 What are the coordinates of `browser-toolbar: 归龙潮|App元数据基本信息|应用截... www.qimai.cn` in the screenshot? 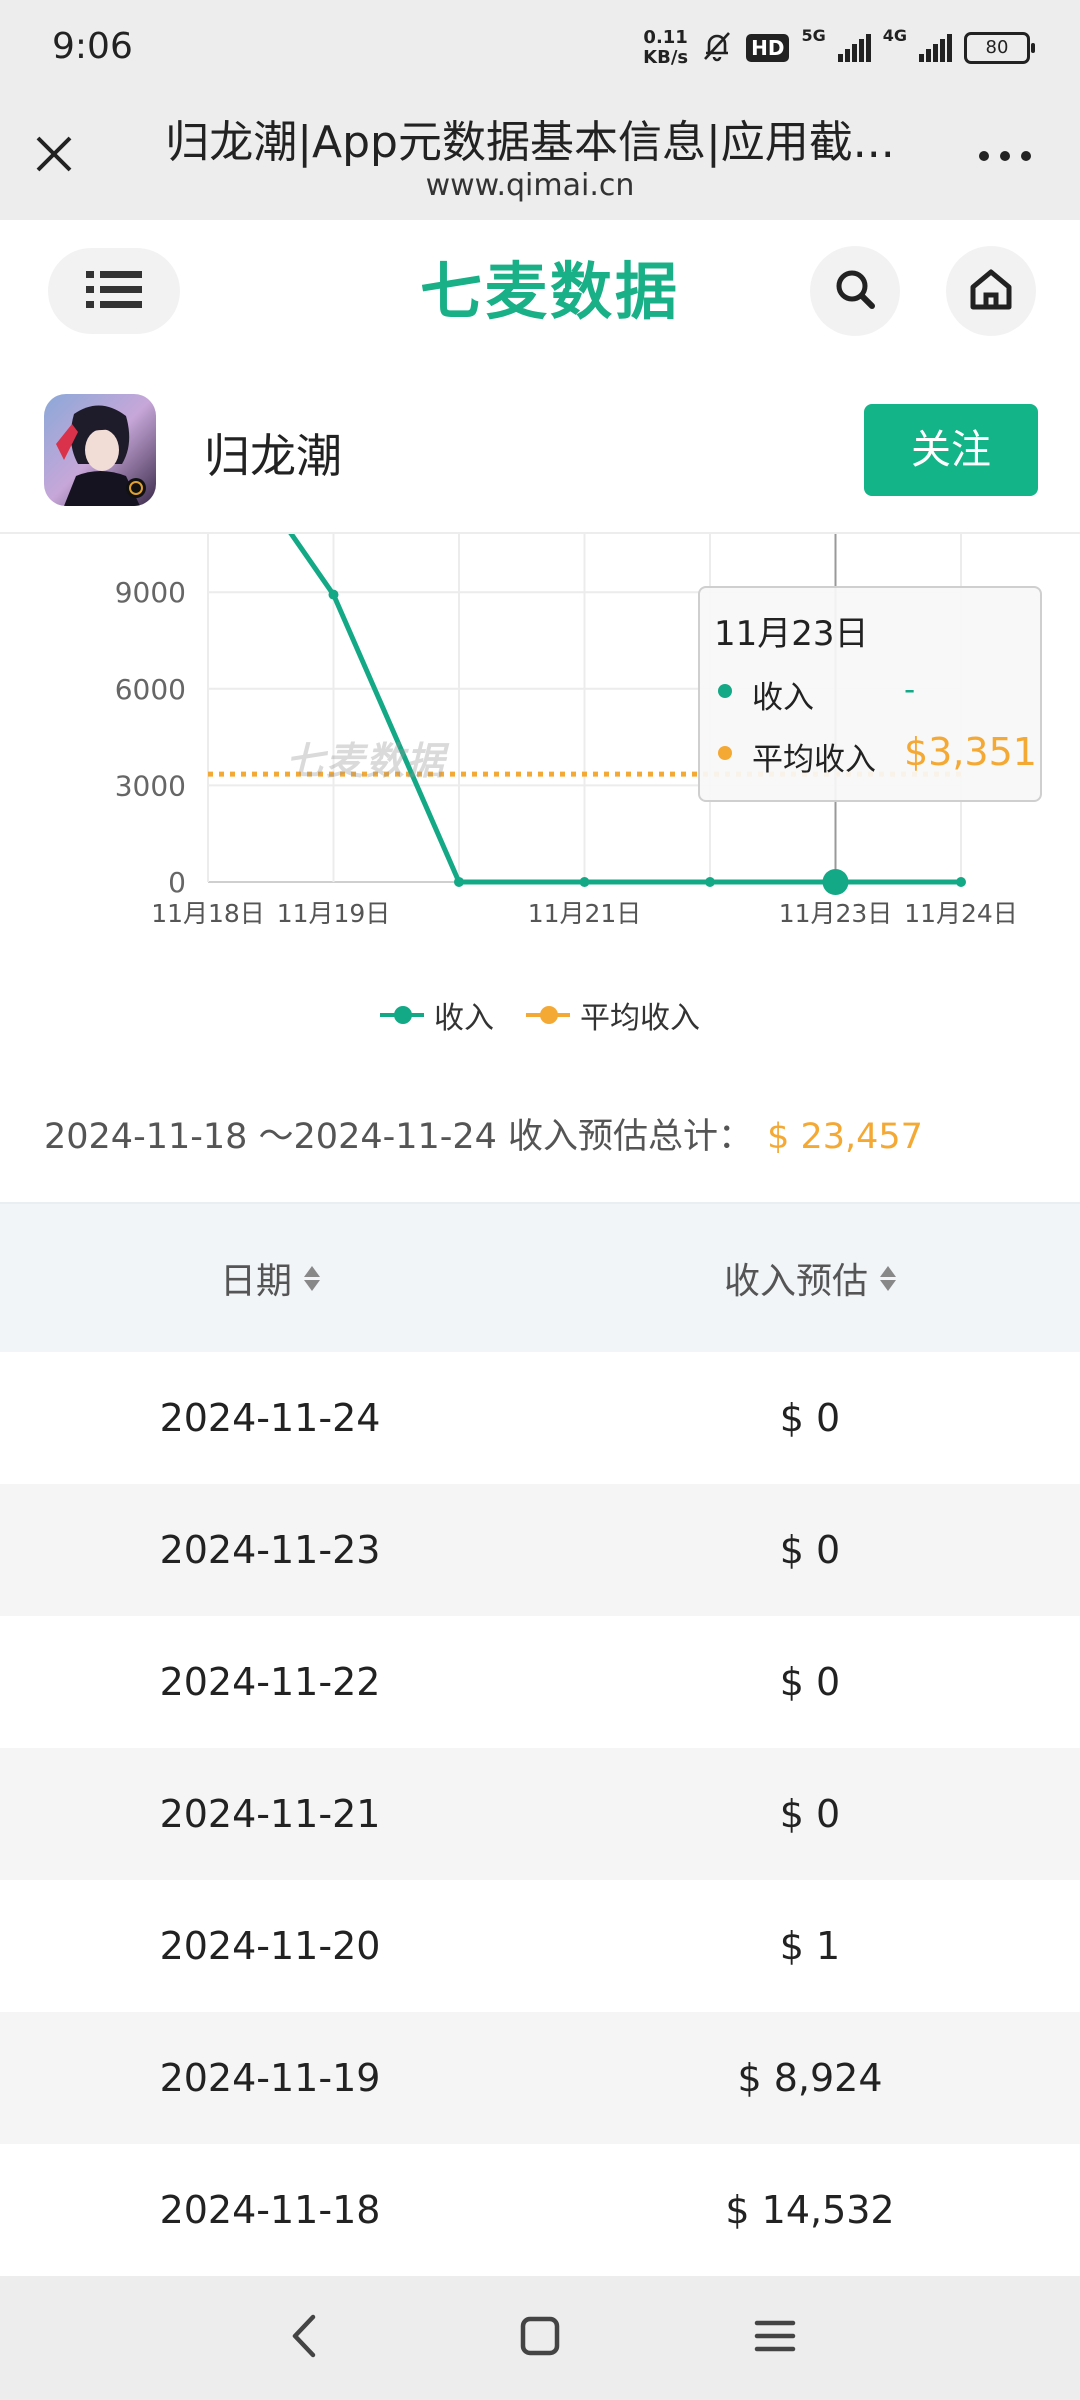 It's located at (540, 158).